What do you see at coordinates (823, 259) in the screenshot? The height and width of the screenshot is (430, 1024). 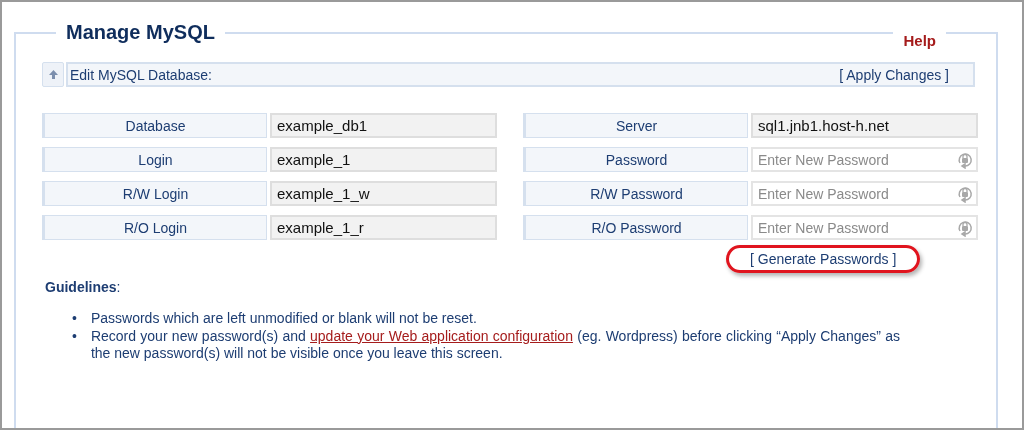 I see `generate-passwords-link: [ Generate Passwords ]` at bounding box center [823, 259].